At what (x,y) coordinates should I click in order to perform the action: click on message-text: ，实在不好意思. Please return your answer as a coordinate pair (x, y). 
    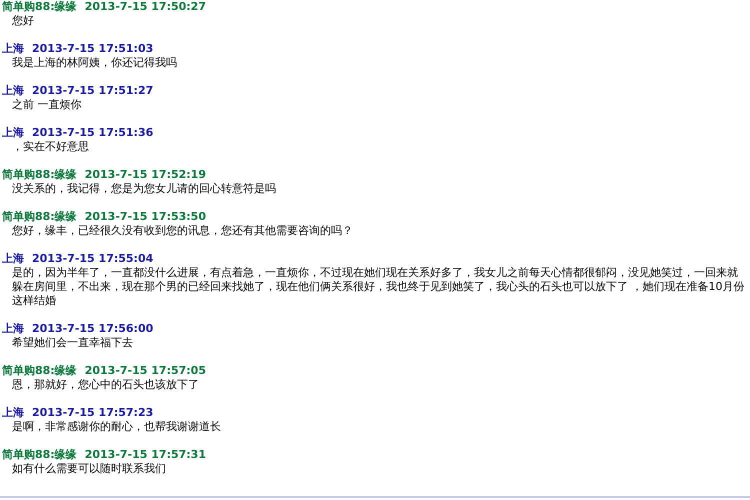
    Looking at the image, I should click on (50, 147).